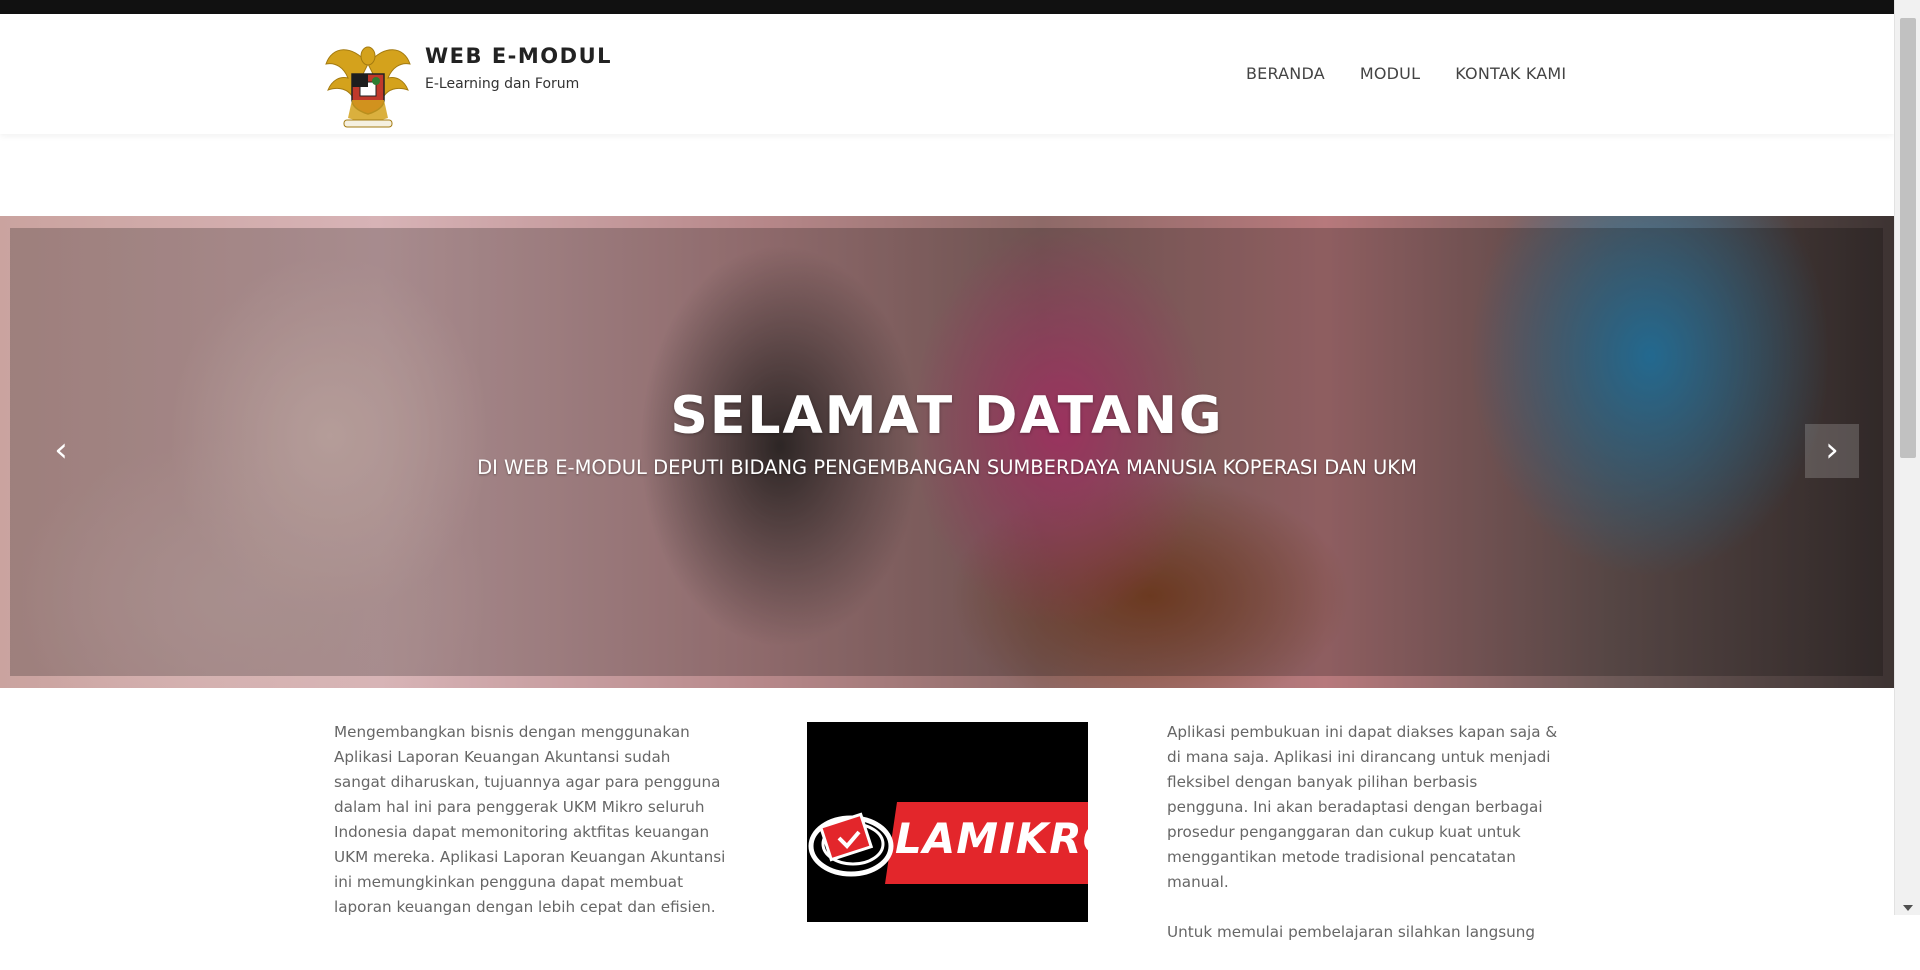 The image size is (1920, 970). I want to click on brand-tagline: E-Learning dan Forum, so click(502, 84).